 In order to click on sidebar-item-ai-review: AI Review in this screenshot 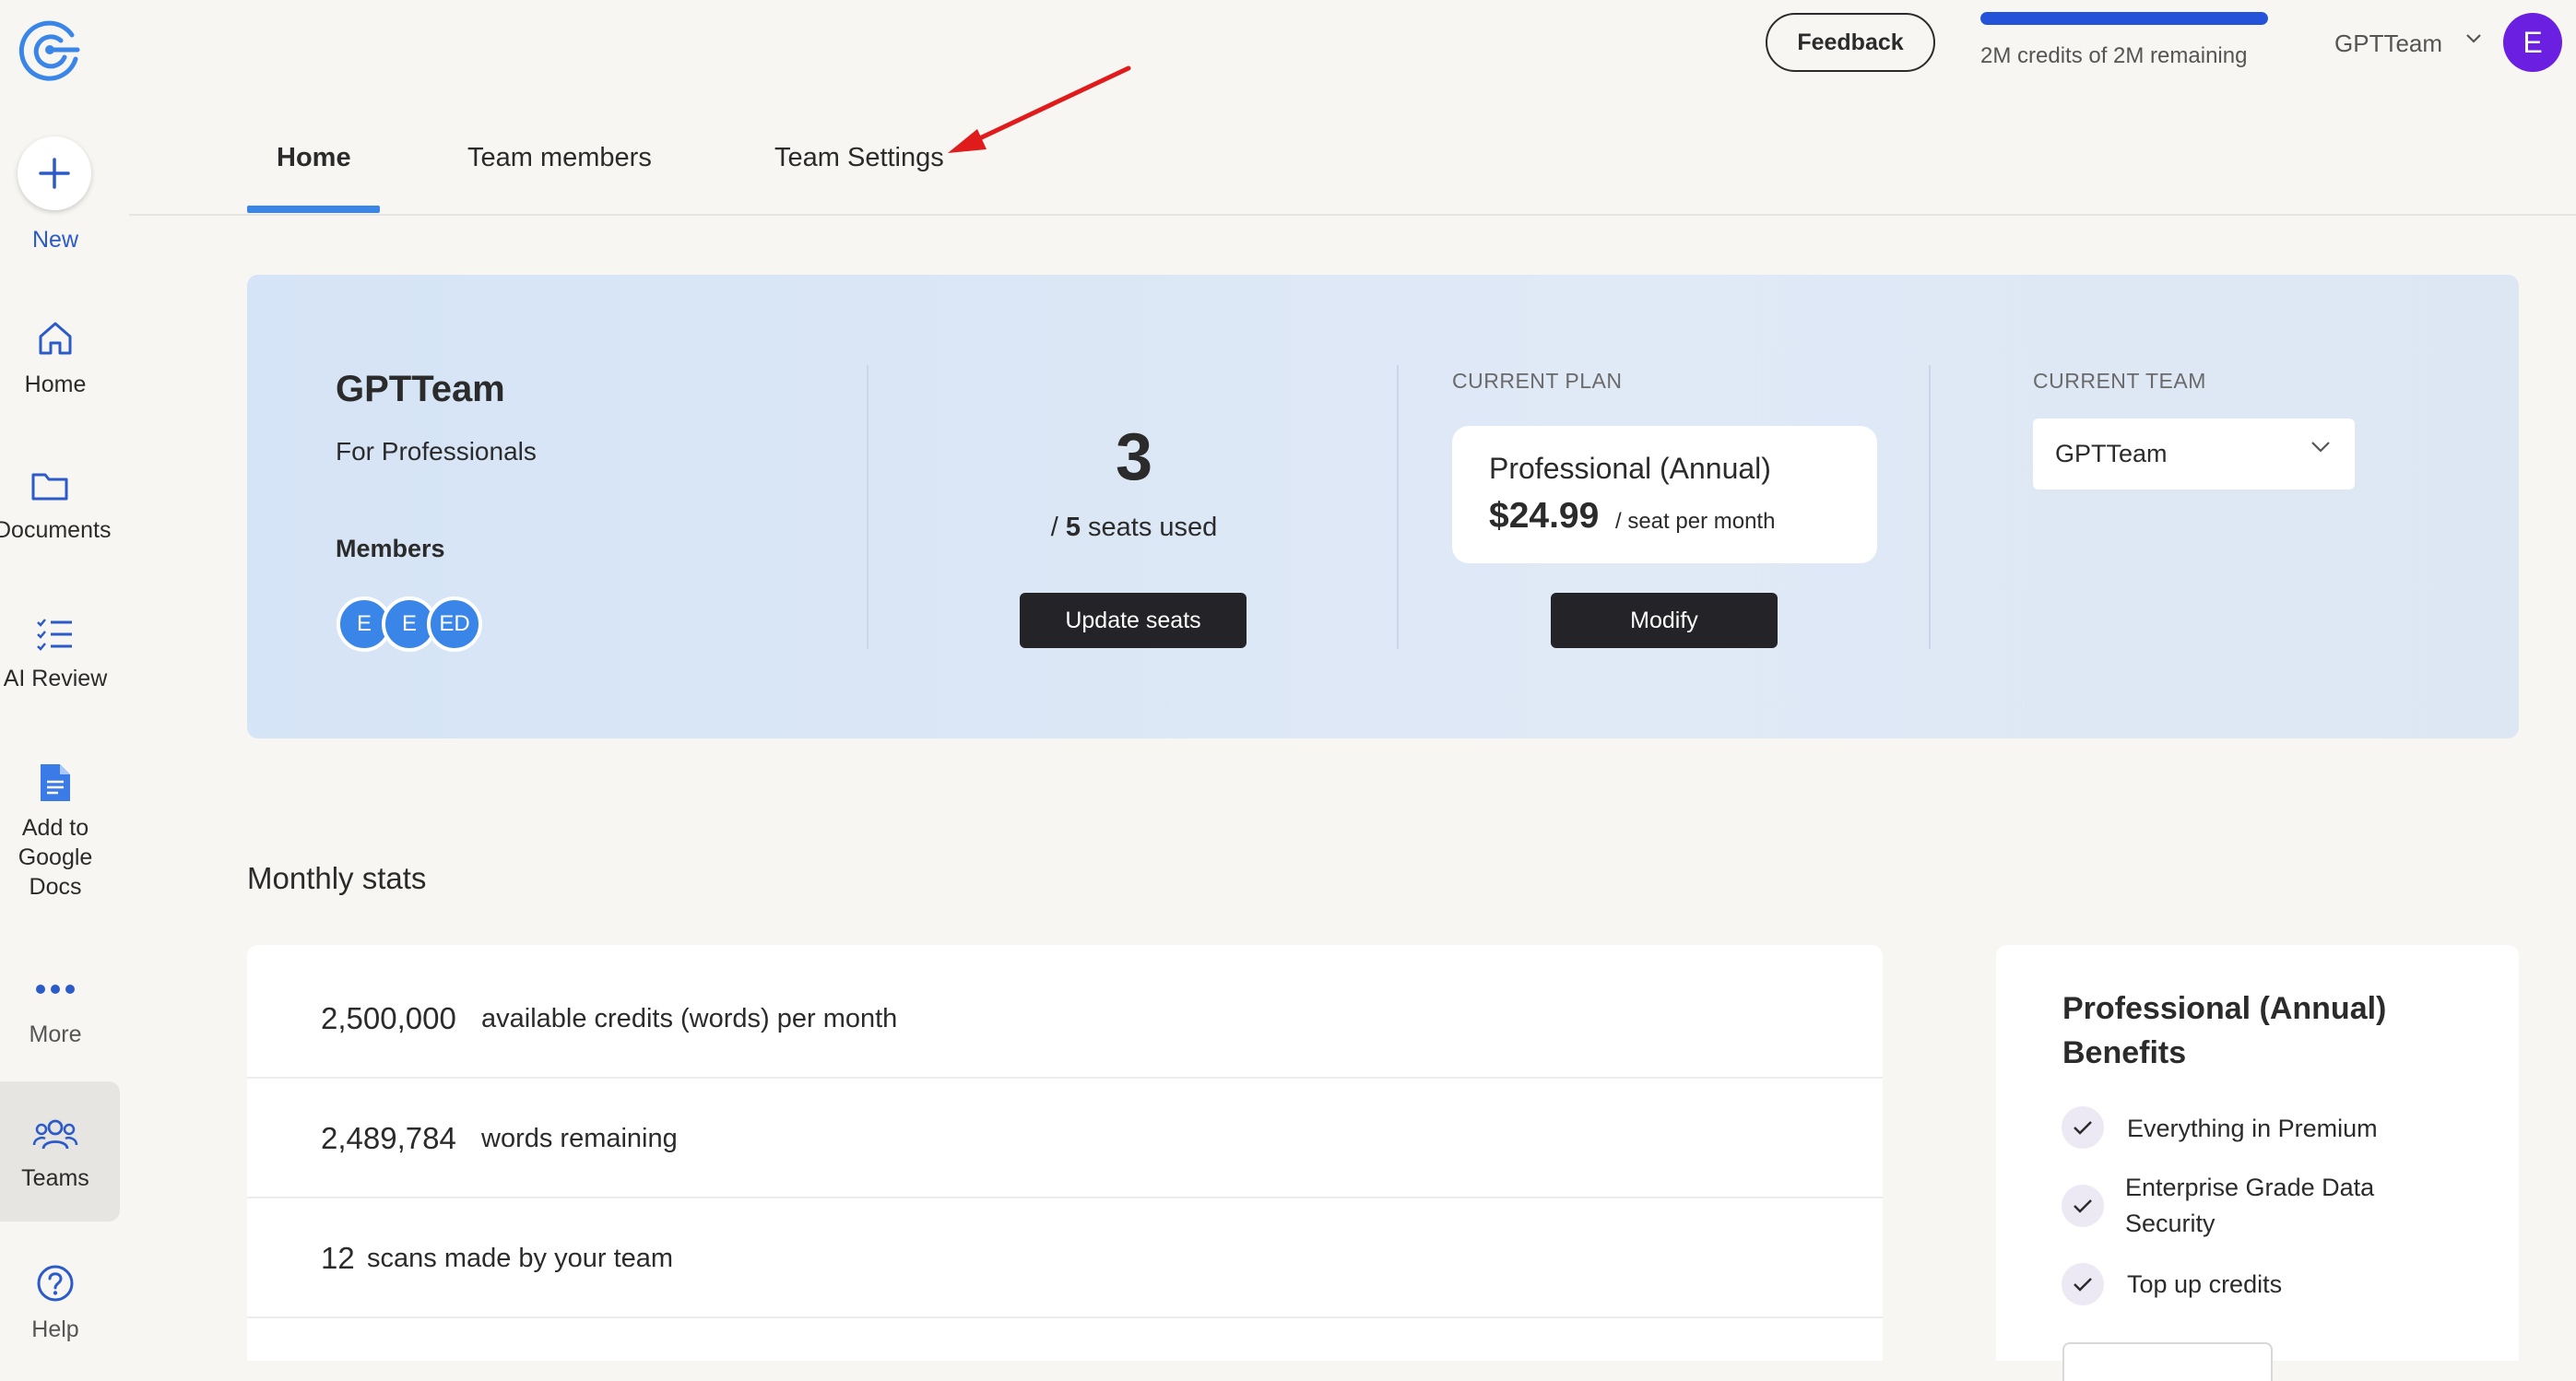, I will do `click(55, 654)`.